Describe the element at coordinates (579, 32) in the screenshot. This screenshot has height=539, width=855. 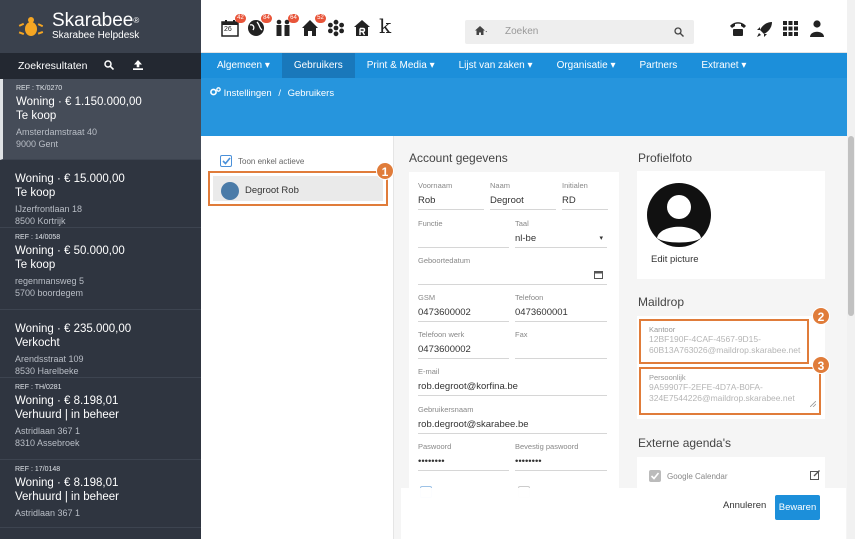
I see `search-box: Zoeken` at that location.